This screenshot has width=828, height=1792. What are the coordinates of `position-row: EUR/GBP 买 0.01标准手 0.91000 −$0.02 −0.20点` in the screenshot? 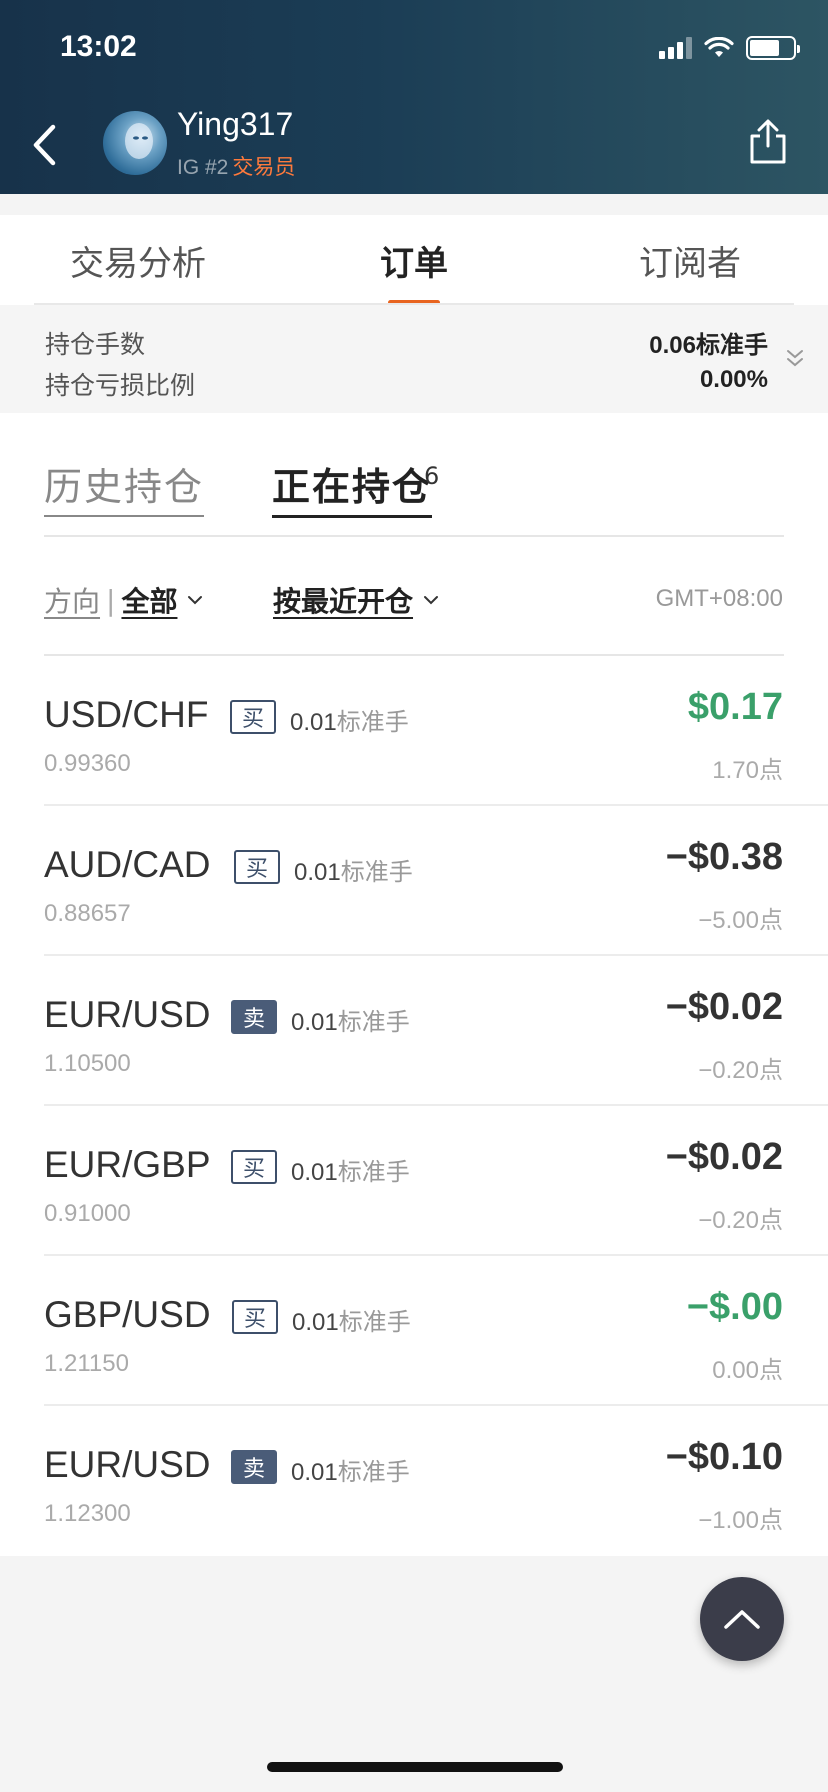 It's located at (414, 1181).